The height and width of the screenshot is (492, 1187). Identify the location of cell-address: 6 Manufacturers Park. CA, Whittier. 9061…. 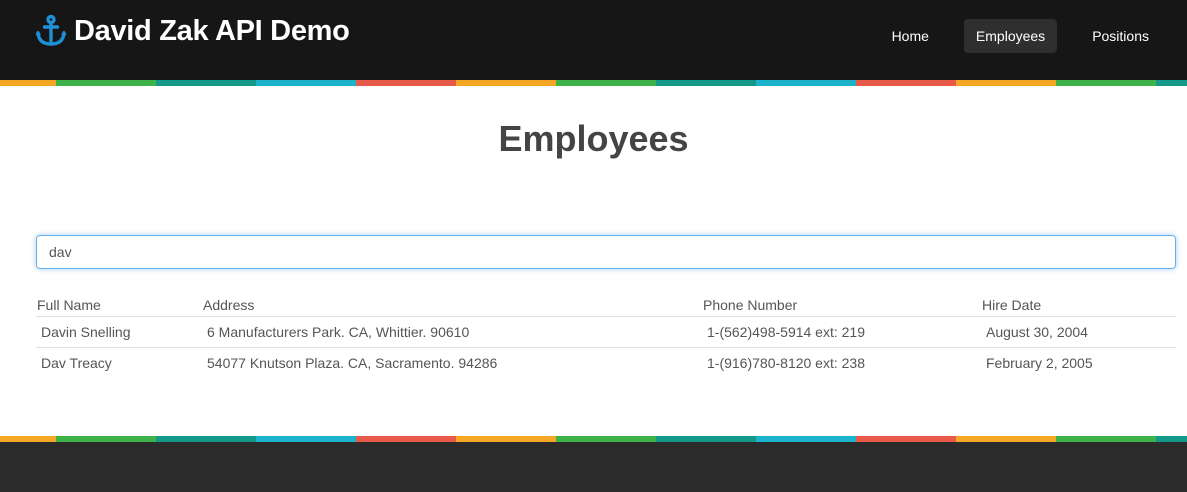
(452, 332).